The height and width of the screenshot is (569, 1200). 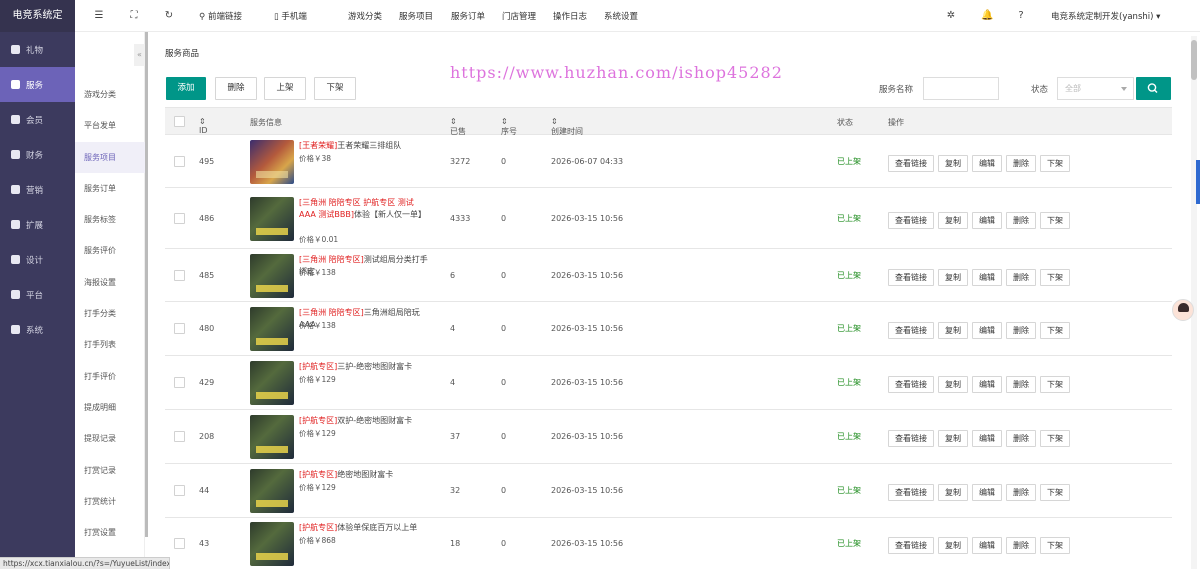 What do you see at coordinates (37, 329) in the screenshot?
I see `sidebar-item: 系统` at bounding box center [37, 329].